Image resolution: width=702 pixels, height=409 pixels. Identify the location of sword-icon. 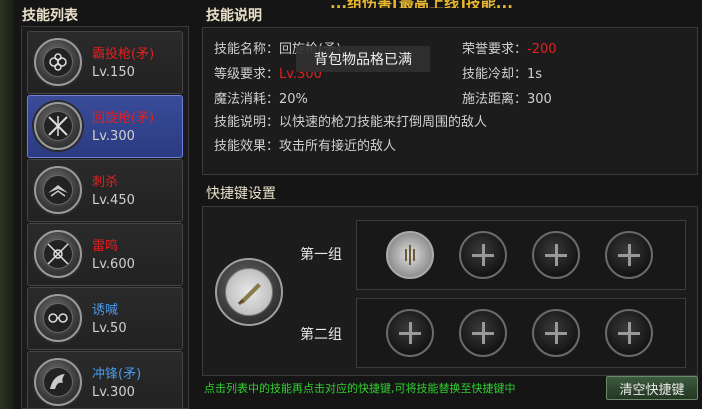
(249, 292).